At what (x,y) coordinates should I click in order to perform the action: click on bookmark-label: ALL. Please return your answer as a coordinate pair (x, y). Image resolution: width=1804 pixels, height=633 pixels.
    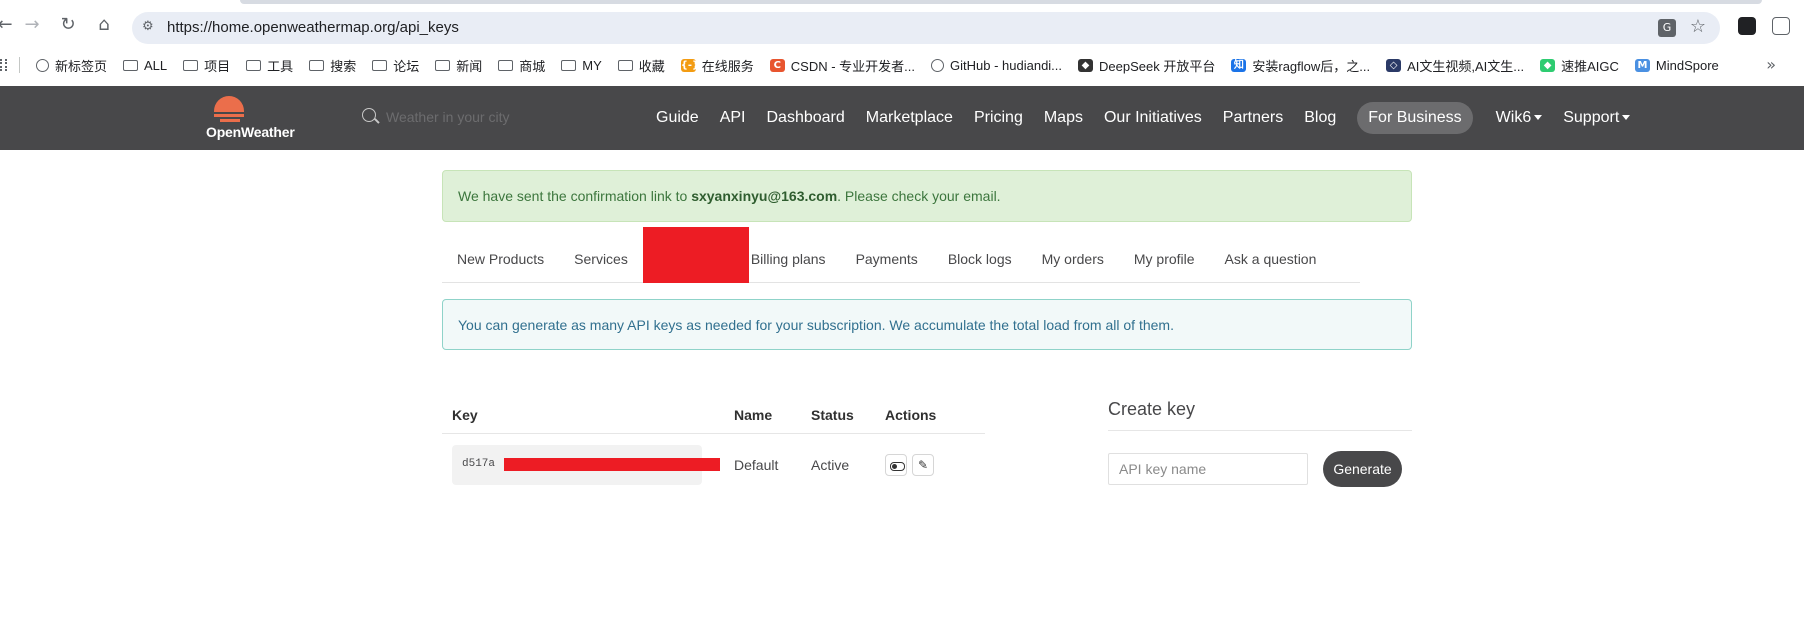
    Looking at the image, I should click on (156, 65).